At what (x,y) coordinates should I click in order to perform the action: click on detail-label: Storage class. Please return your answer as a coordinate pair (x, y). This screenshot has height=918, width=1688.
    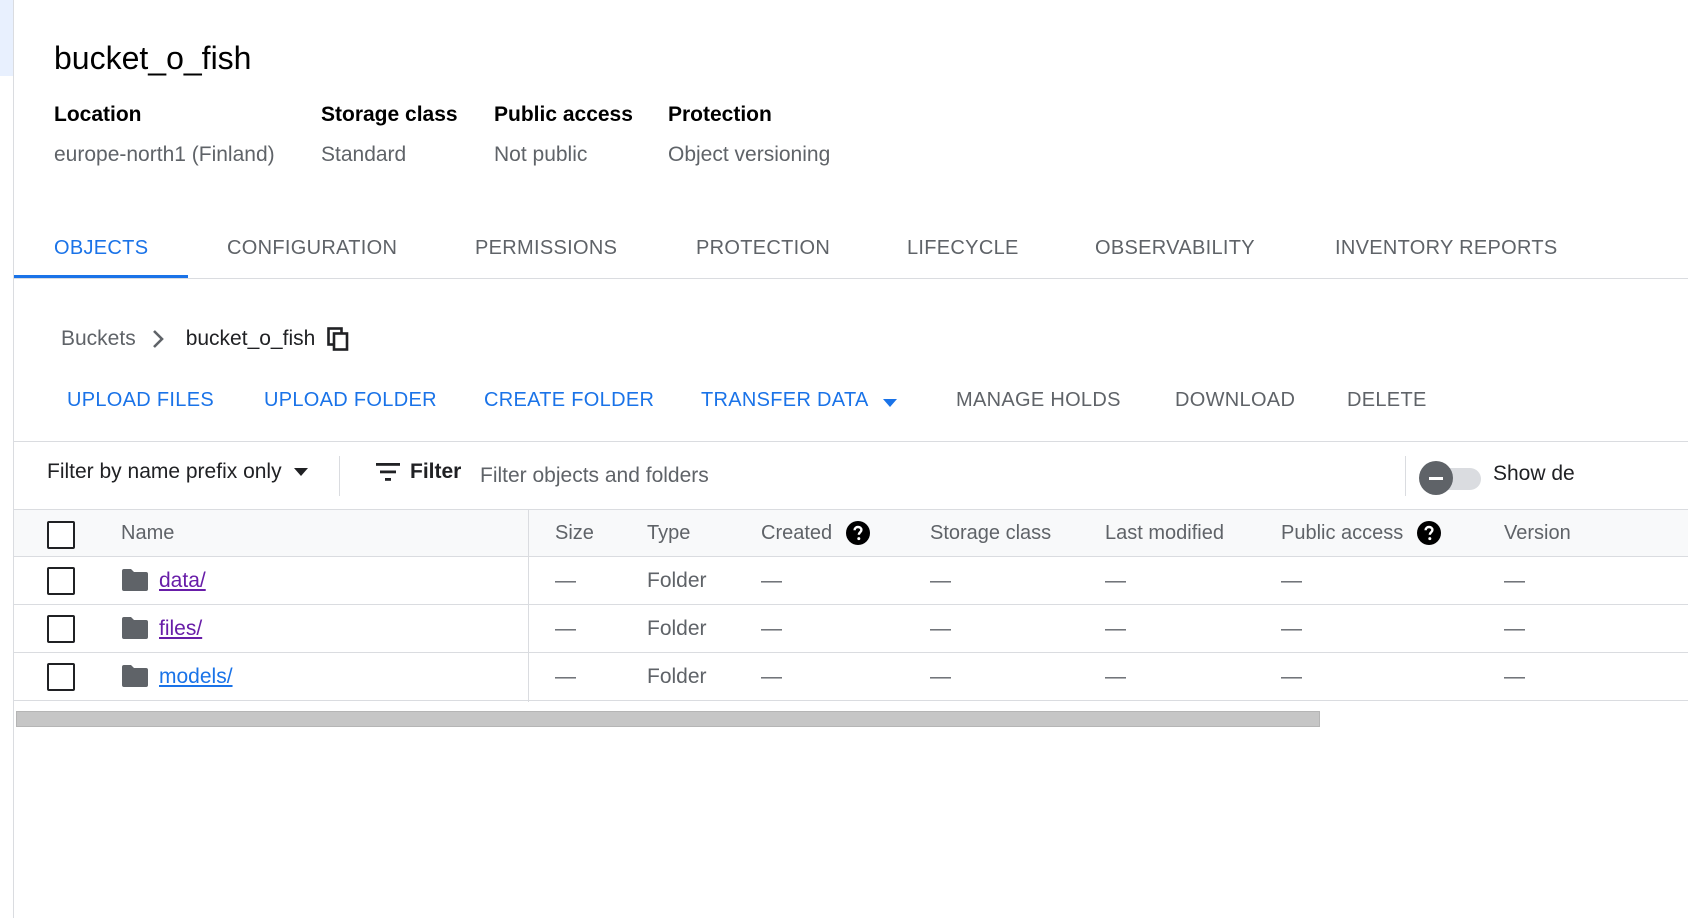
    Looking at the image, I should click on (389, 114).